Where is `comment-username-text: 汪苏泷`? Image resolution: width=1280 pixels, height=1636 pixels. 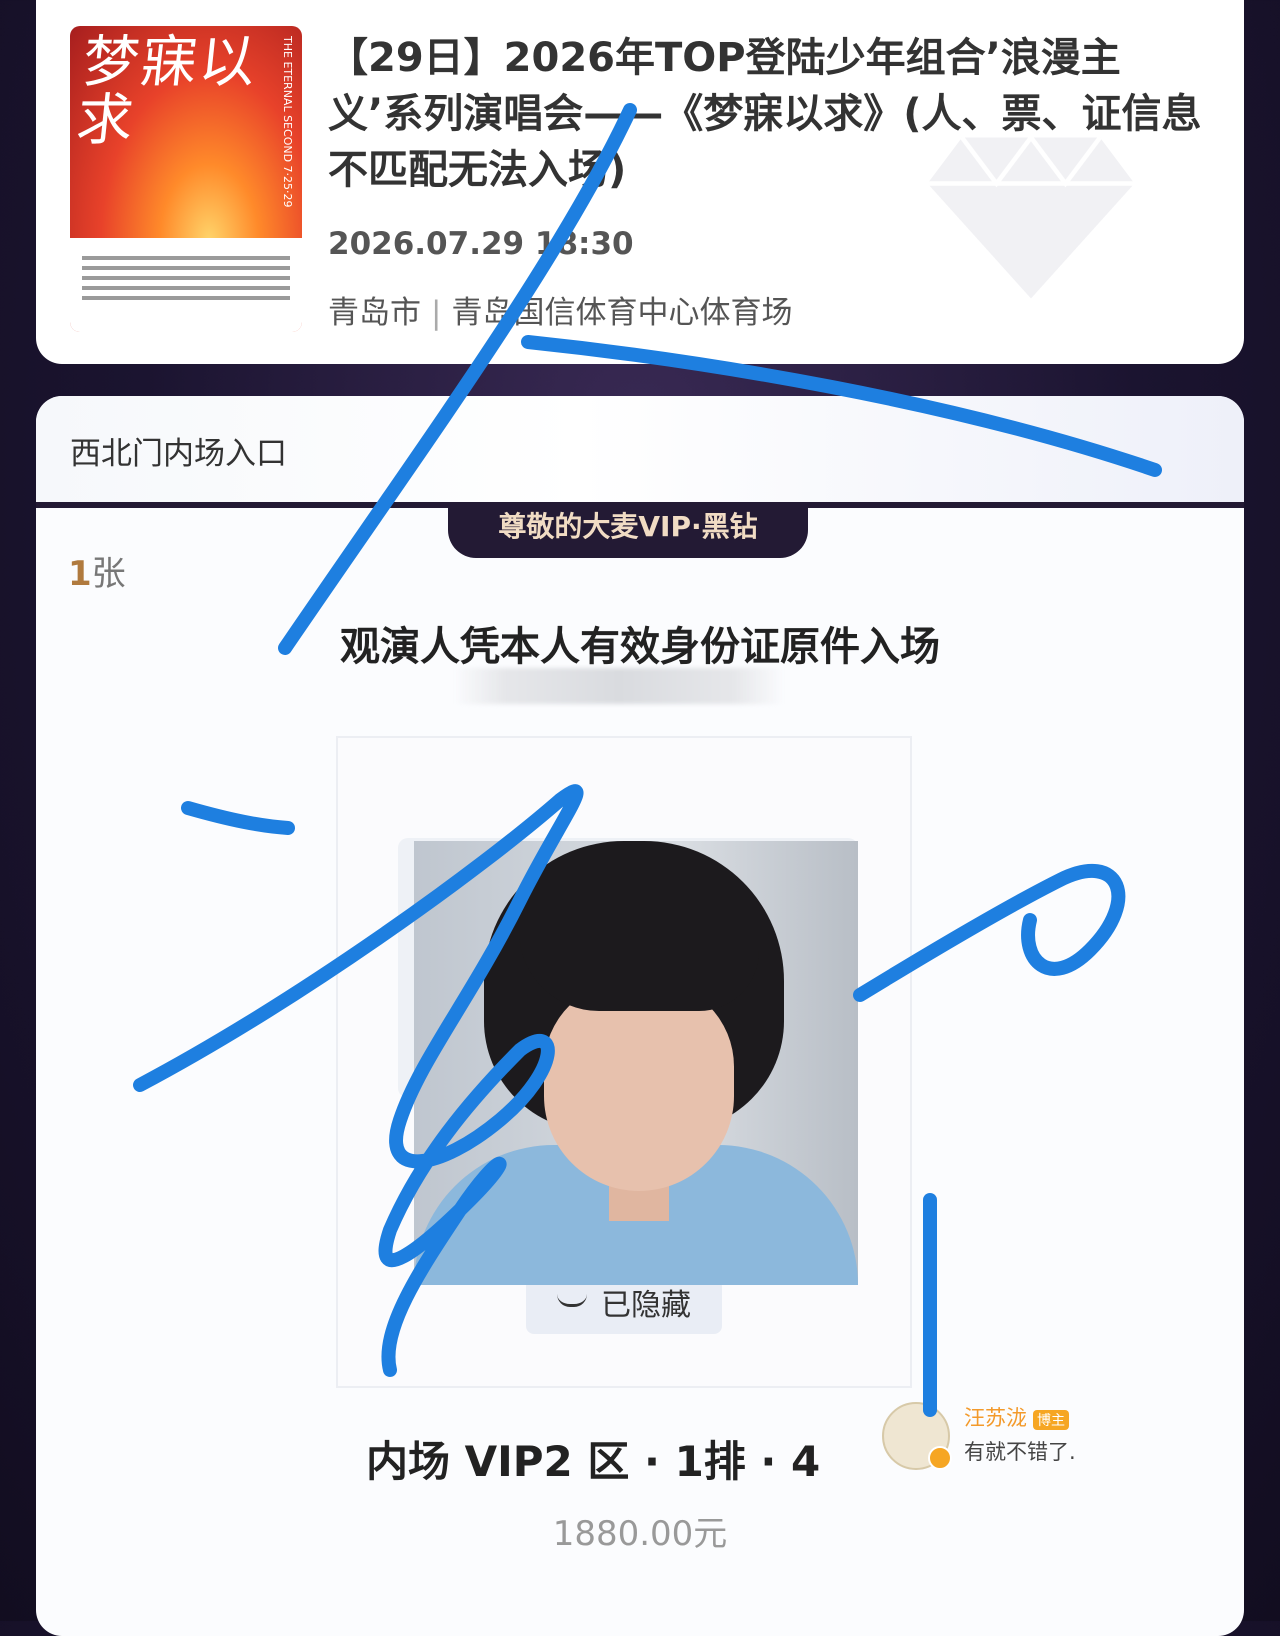
comment-username-text: 汪苏泷 is located at coordinates (995, 1418).